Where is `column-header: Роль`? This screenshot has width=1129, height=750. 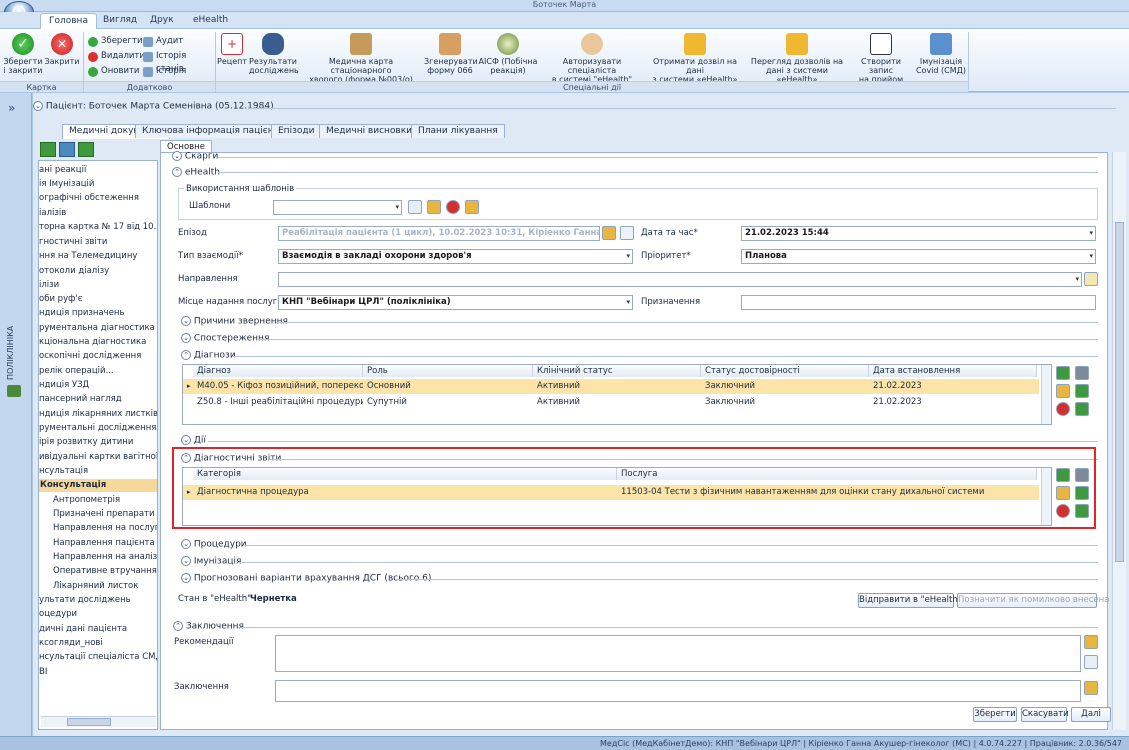 column-header: Роль is located at coordinates (448, 371).